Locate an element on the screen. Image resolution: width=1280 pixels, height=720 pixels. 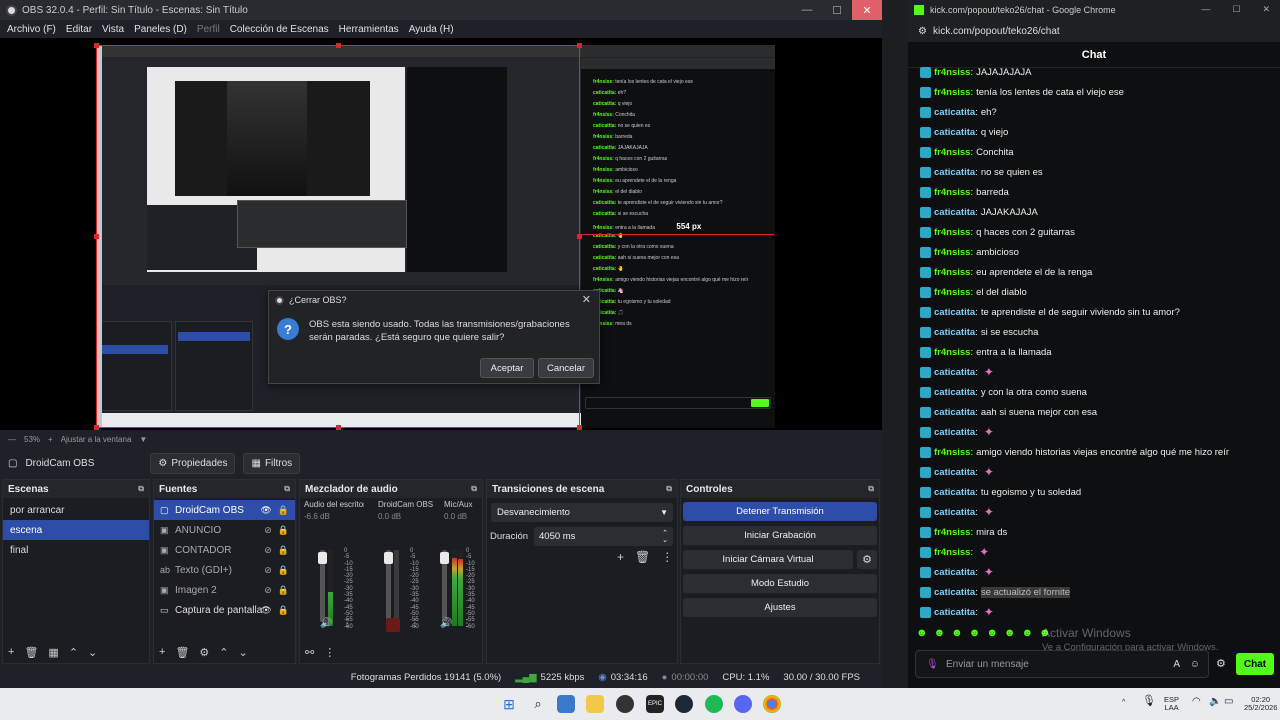
eye-icon: 👁 is located at coordinates (265, 610).